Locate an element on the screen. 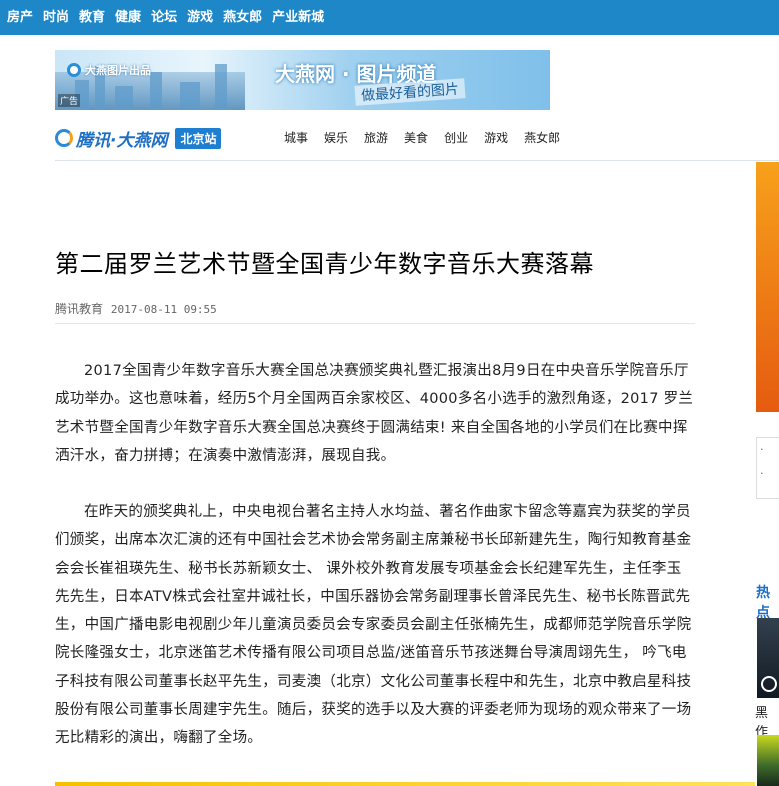  article-date: 2017-08-11 09:55 is located at coordinates (163, 309).